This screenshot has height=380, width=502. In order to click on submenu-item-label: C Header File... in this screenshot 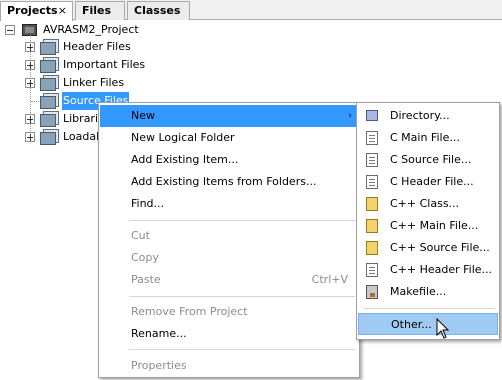, I will do `click(432, 181)`.